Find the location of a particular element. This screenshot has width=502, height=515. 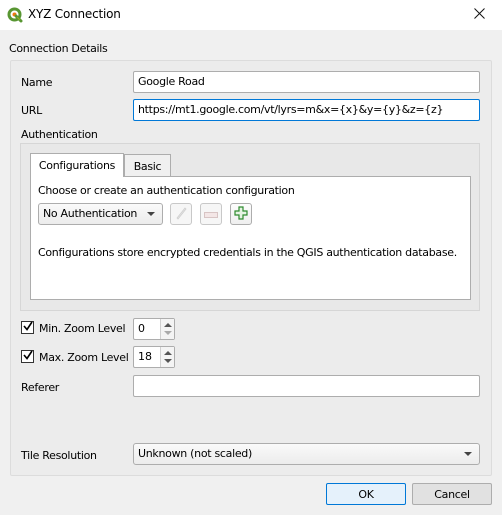

title-bar: XYZ Connection is located at coordinates (251, 15).